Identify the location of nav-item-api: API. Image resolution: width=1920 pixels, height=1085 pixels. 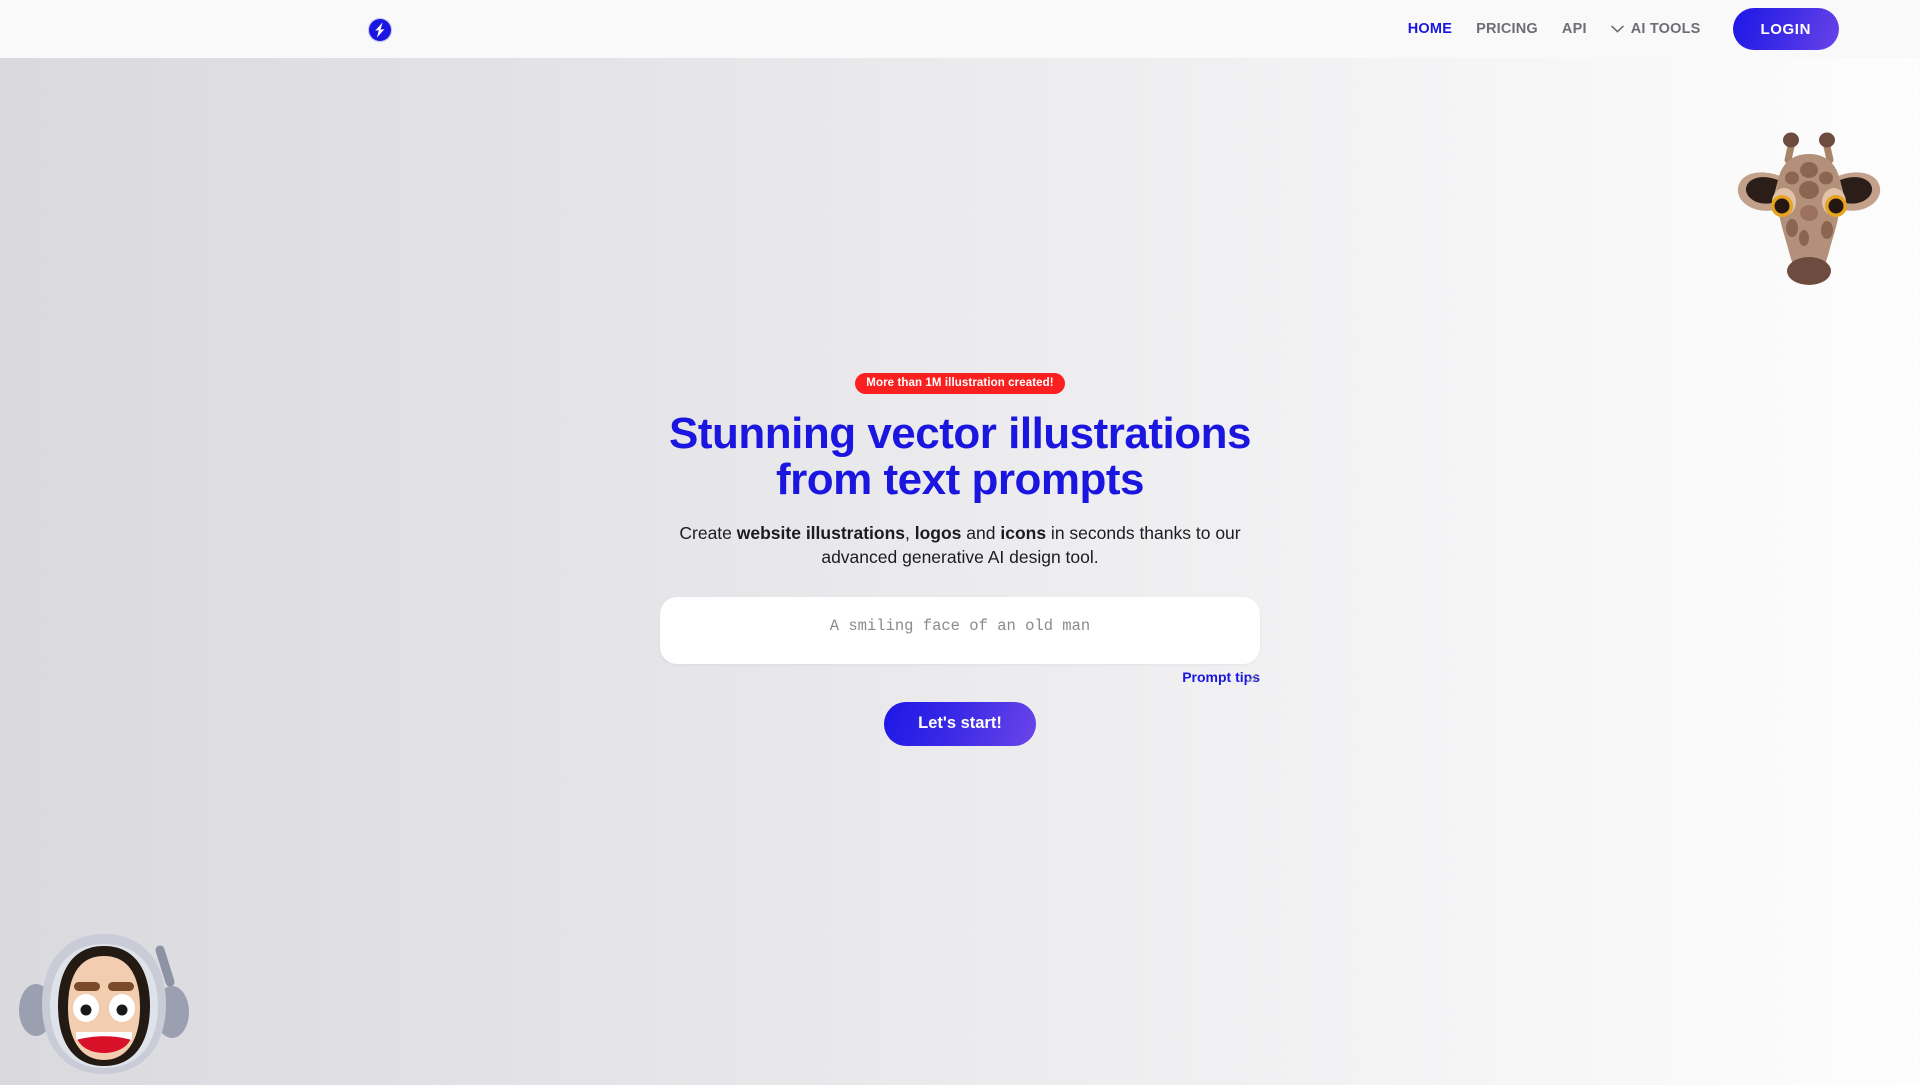
(1574, 29).